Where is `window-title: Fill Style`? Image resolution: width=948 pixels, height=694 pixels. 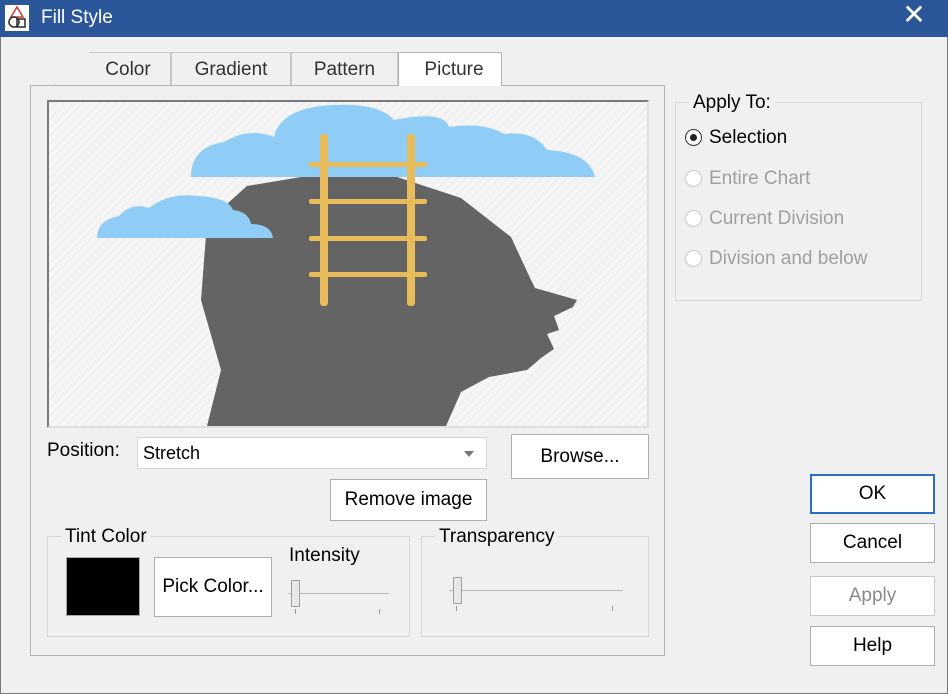
window-title: Fill Style is located at coordinates (77, 17).